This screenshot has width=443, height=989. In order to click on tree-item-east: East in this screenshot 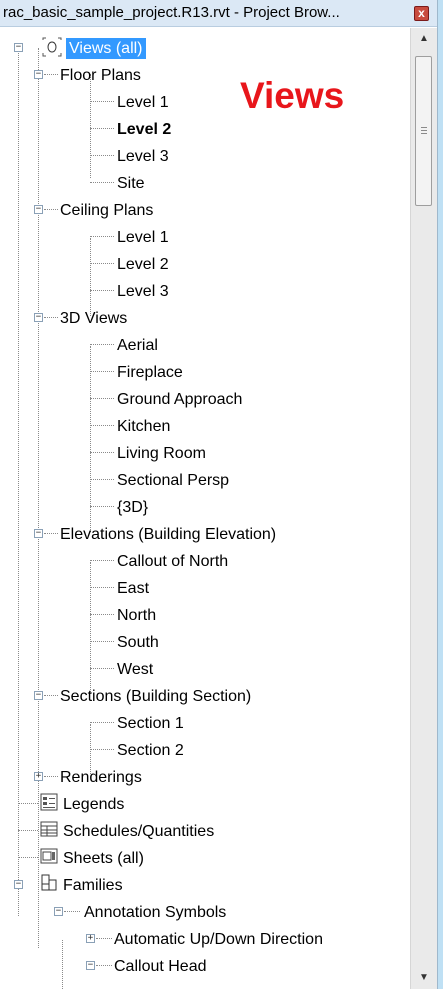, I will do `click(133, 588)`.